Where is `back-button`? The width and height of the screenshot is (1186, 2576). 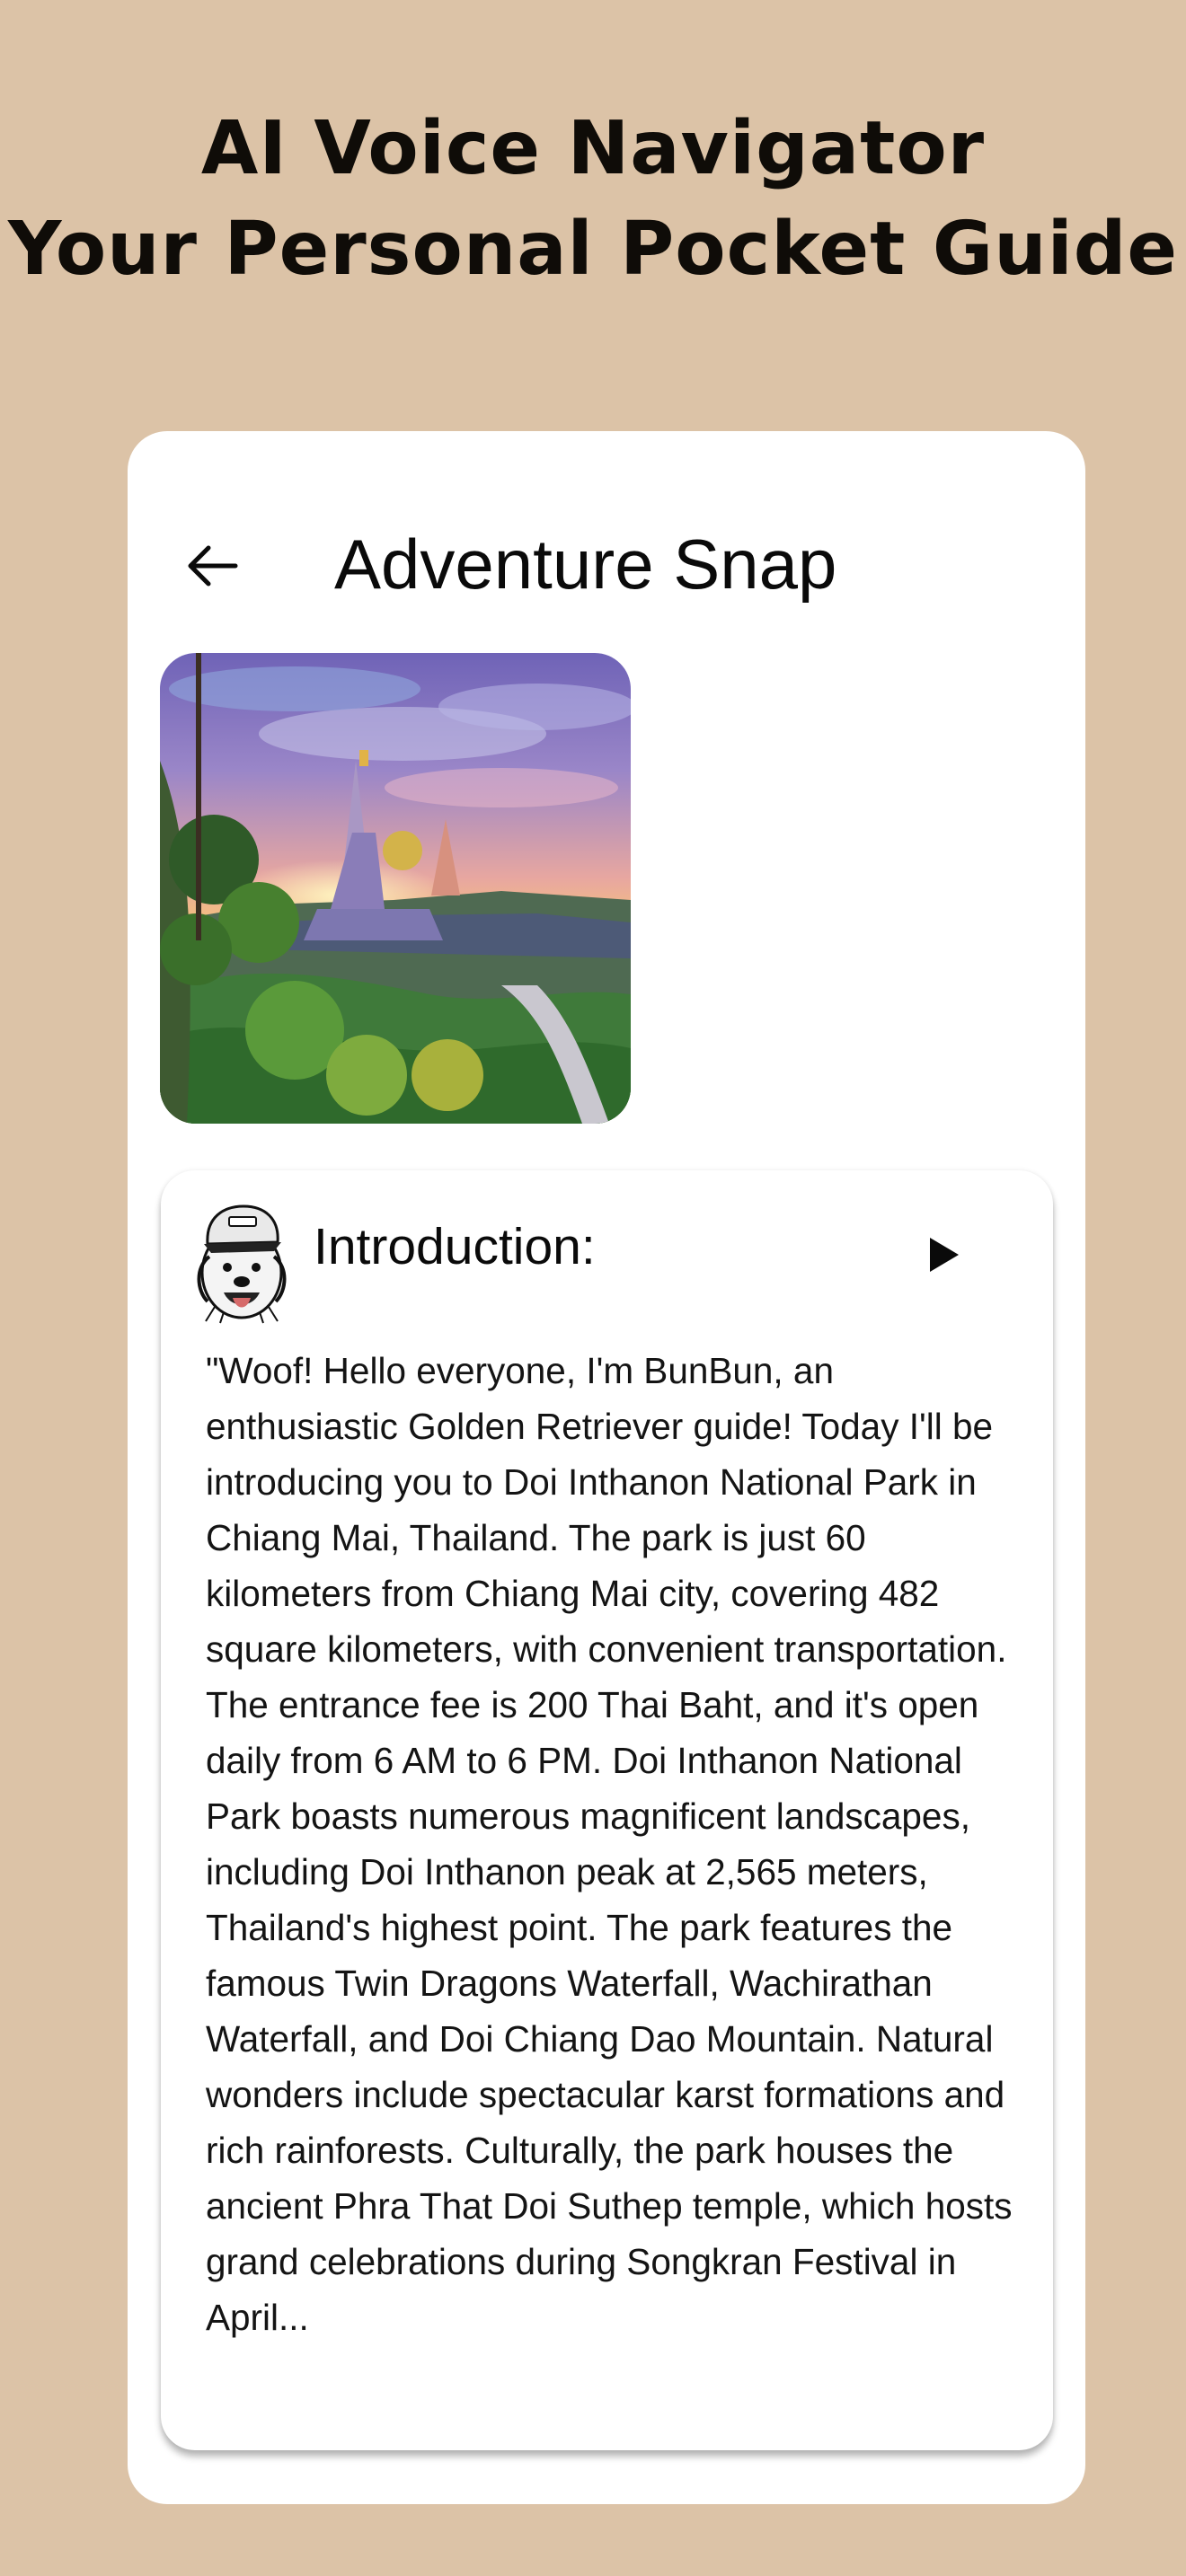 back-button is located at coordinates (212, 566).